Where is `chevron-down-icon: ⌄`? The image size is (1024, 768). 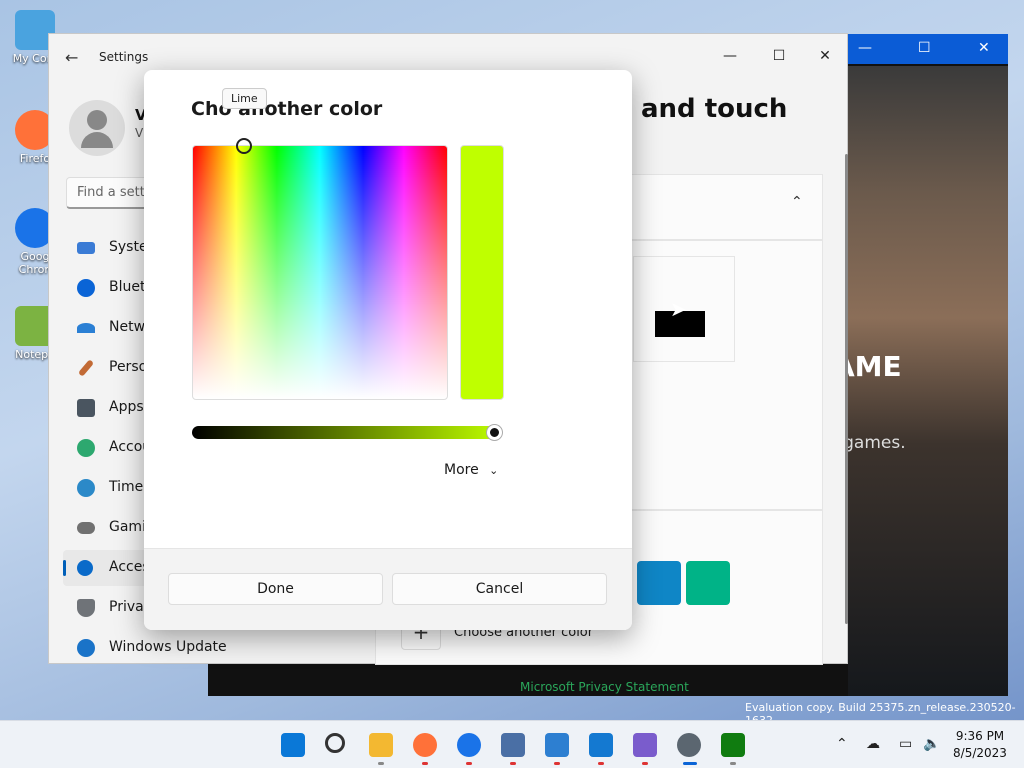
chevron-down-icon: ⌄ is located at coordinates (494, 470).